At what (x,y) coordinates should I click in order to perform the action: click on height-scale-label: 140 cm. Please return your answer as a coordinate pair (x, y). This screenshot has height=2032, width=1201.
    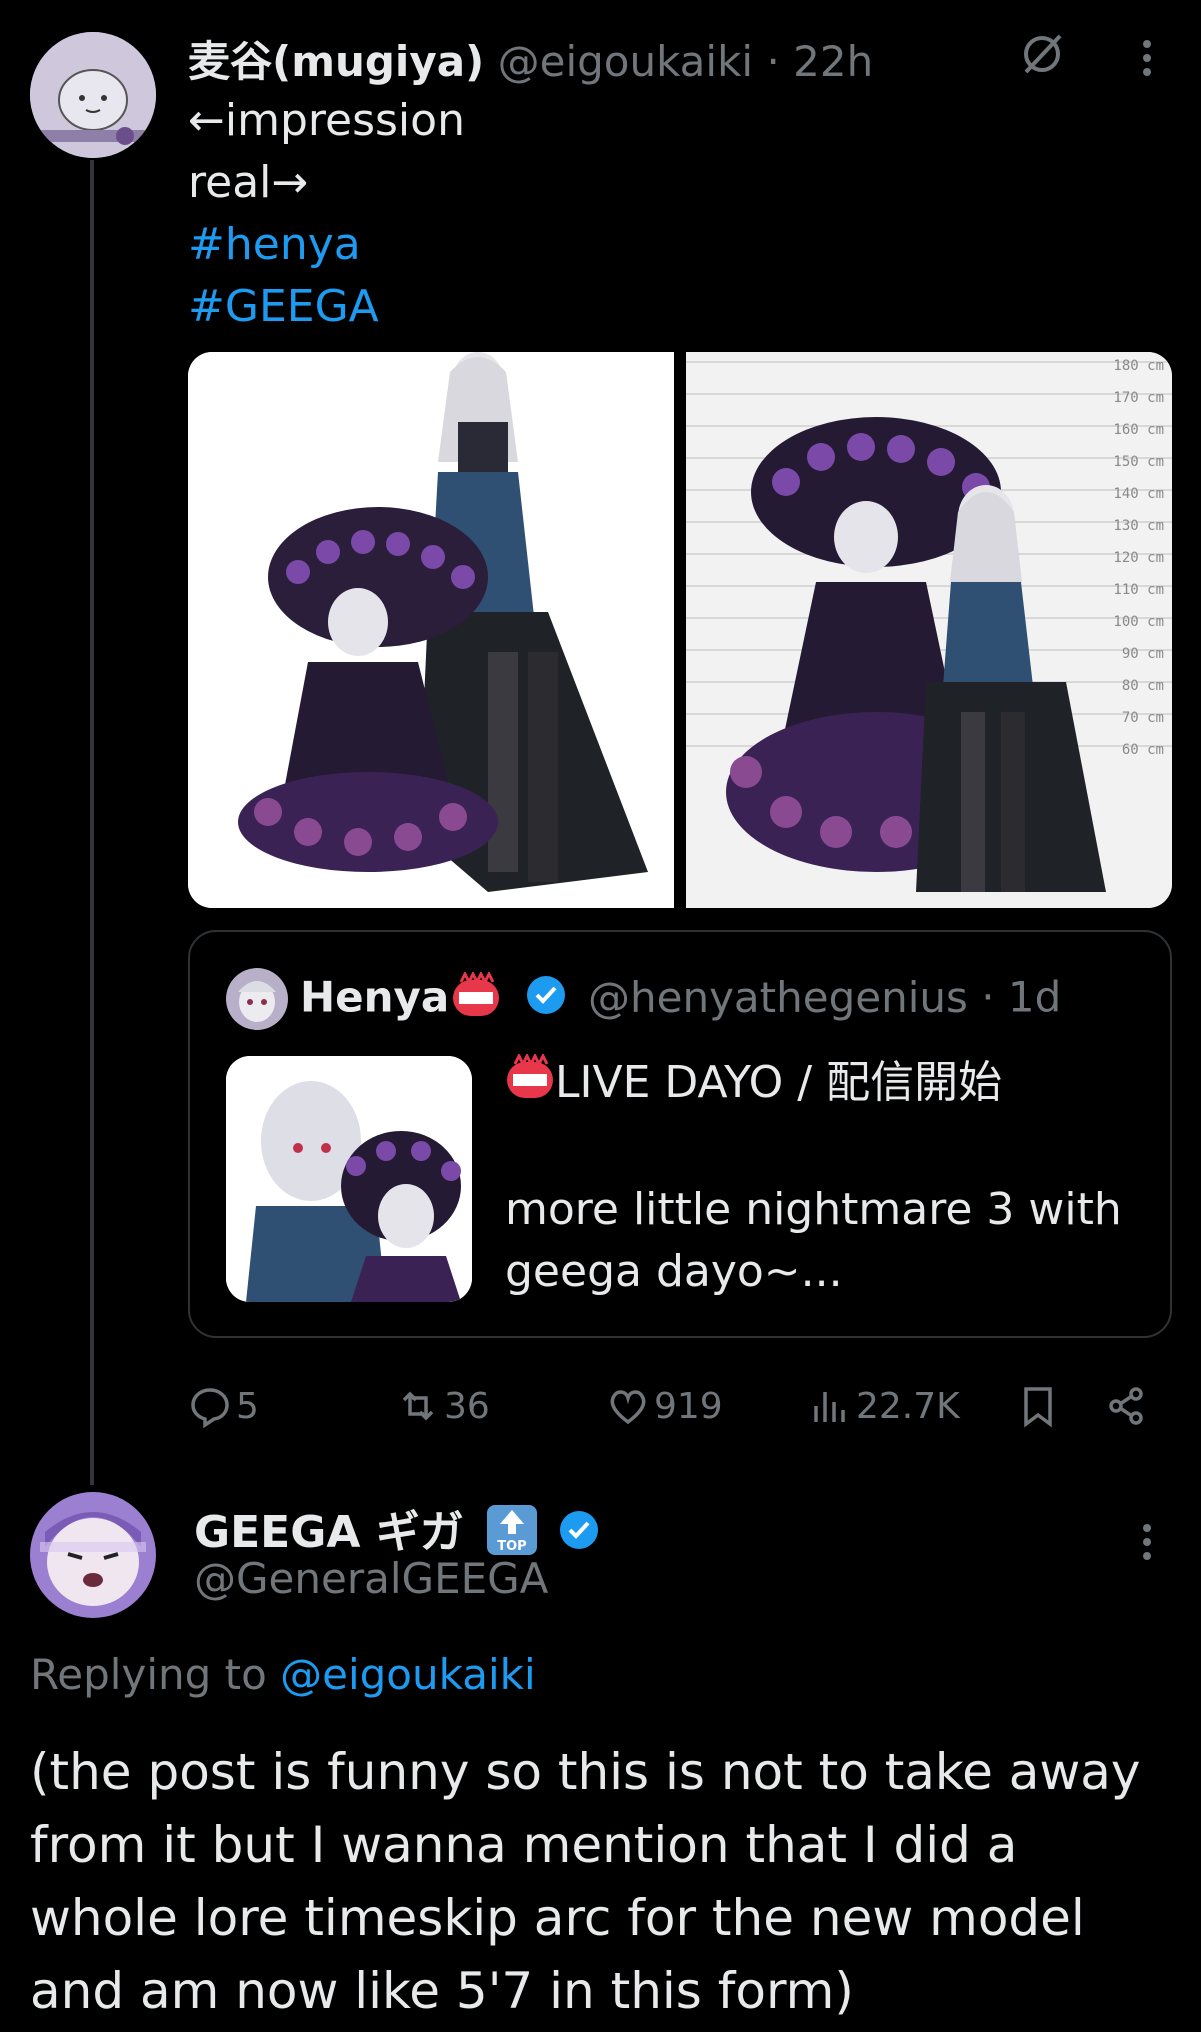
    Looking at the image, I should click on (1138, 494).